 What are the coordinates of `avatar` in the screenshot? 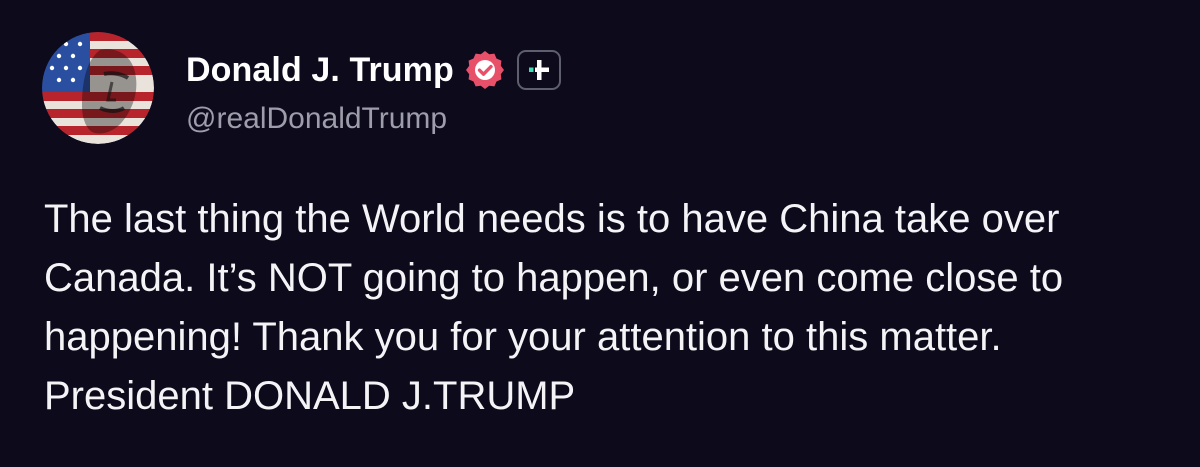 It's located at (98, 88).